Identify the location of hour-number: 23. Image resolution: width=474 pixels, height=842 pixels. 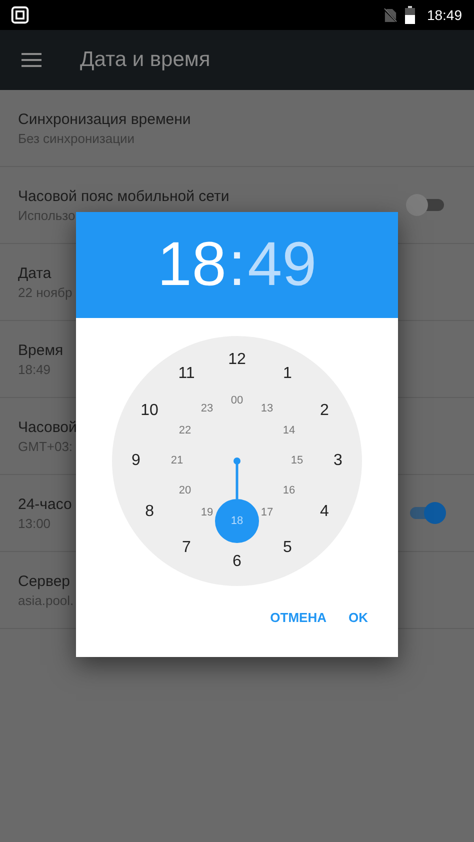
(207, 409).